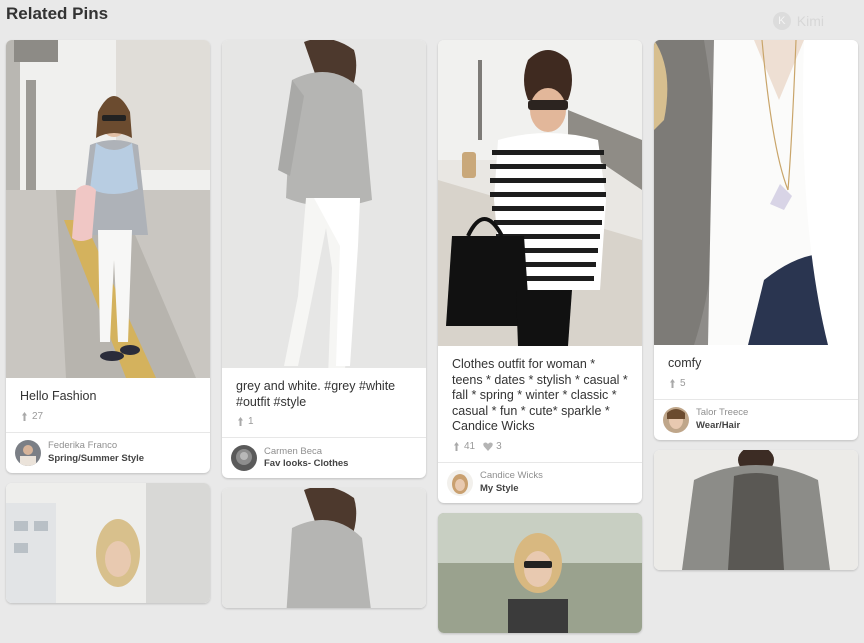 Image resolution: width=864 pixels, height=643 pixels. I want to click on board-name: Wear/Hair, so click(722, 426).